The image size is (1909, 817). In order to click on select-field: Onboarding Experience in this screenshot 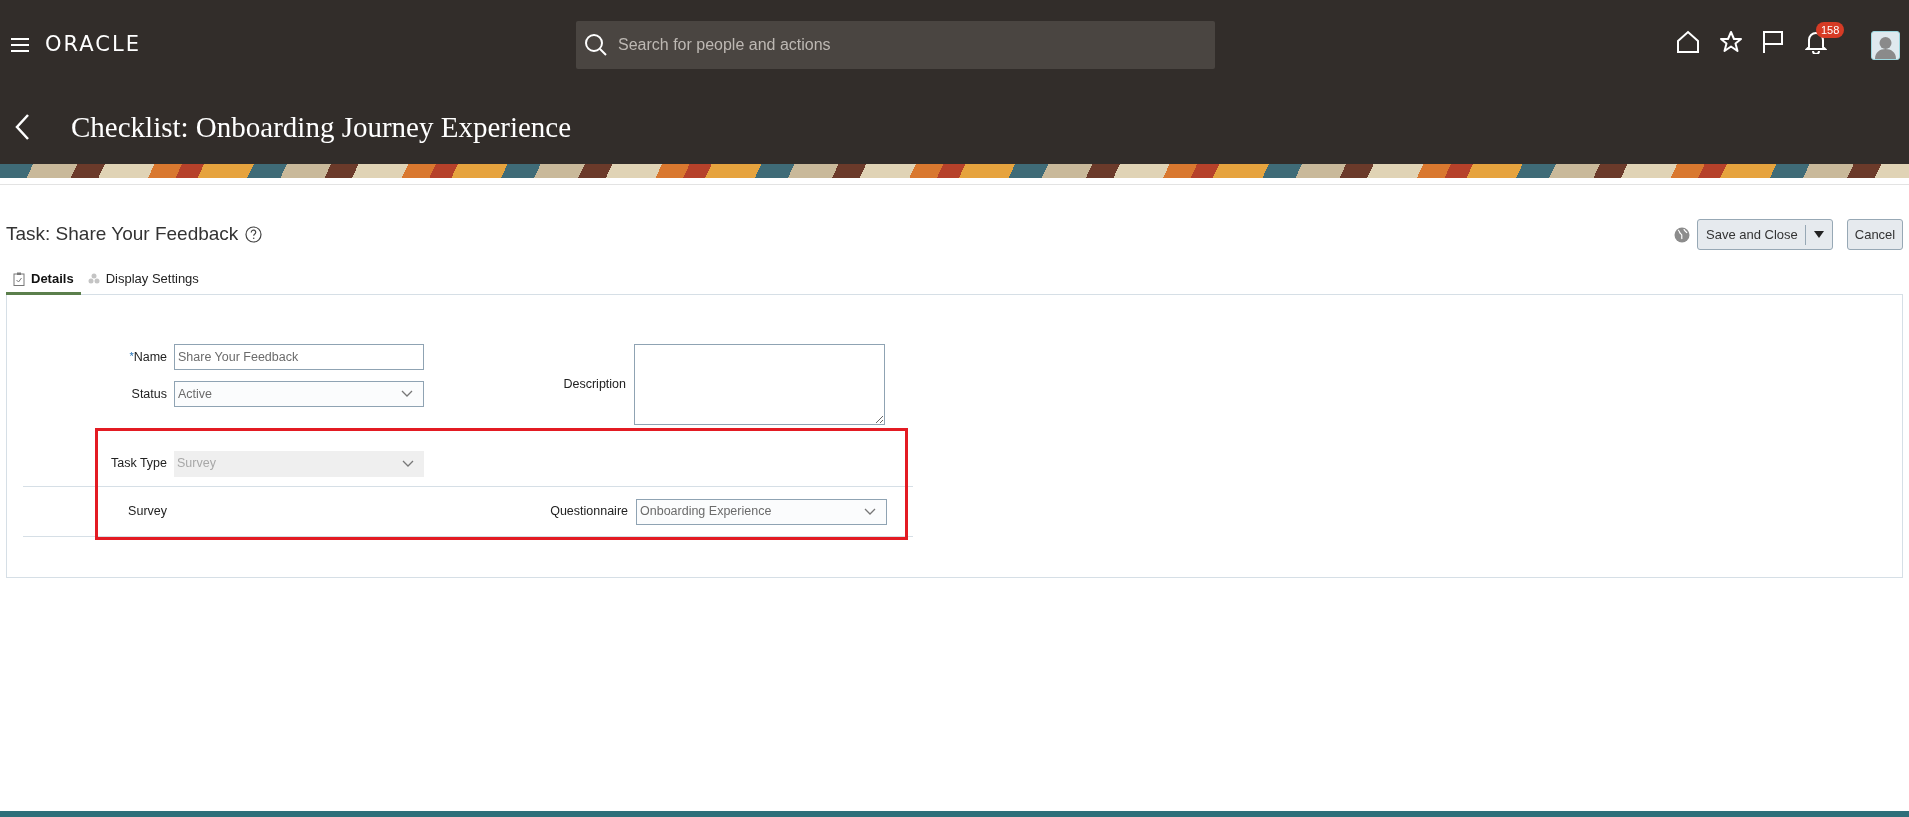, I will do `click(761, 511)`.